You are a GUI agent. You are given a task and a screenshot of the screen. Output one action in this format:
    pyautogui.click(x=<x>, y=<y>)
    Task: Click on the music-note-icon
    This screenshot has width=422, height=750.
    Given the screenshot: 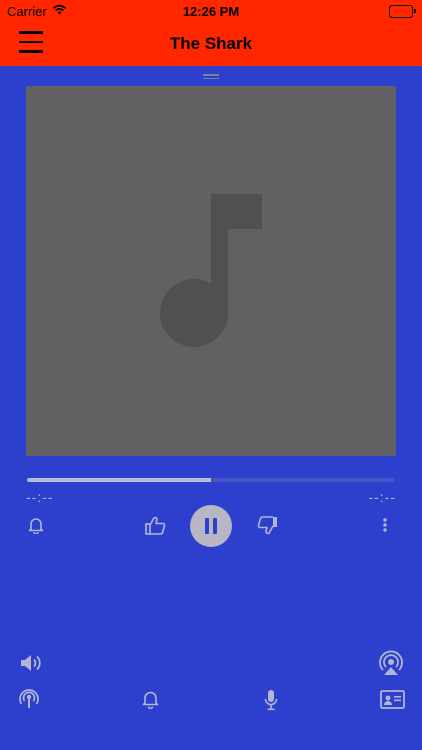 What is the action you would take?
    pyautogui.click(x=211, y=270)
    